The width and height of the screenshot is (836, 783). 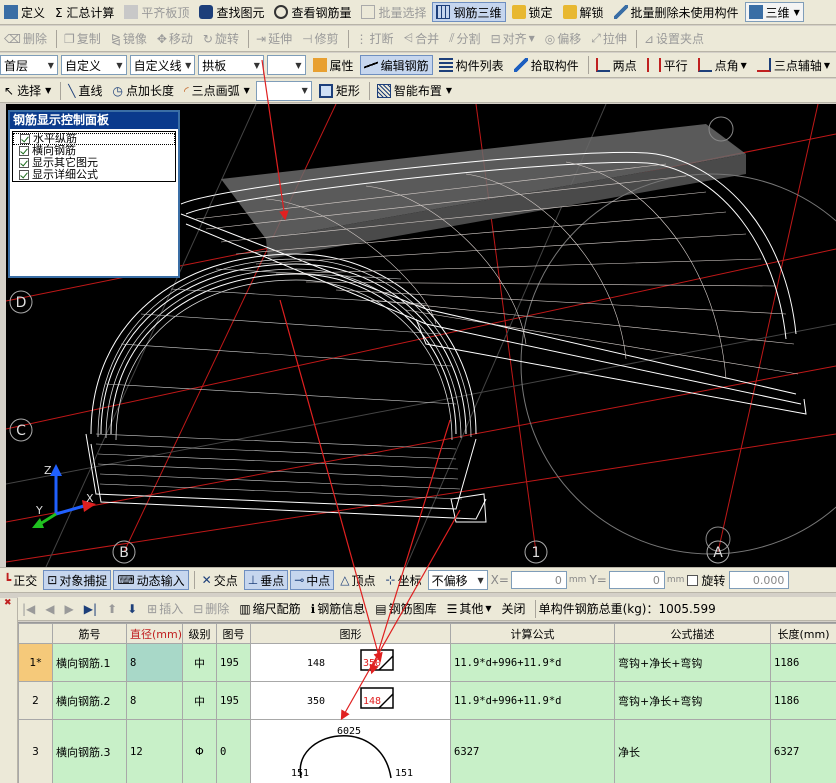 What do you see at coordinates (29, 65) in the screenshot?
I see `floor-select: 首层 ▼` at bounding box center [29, 65].